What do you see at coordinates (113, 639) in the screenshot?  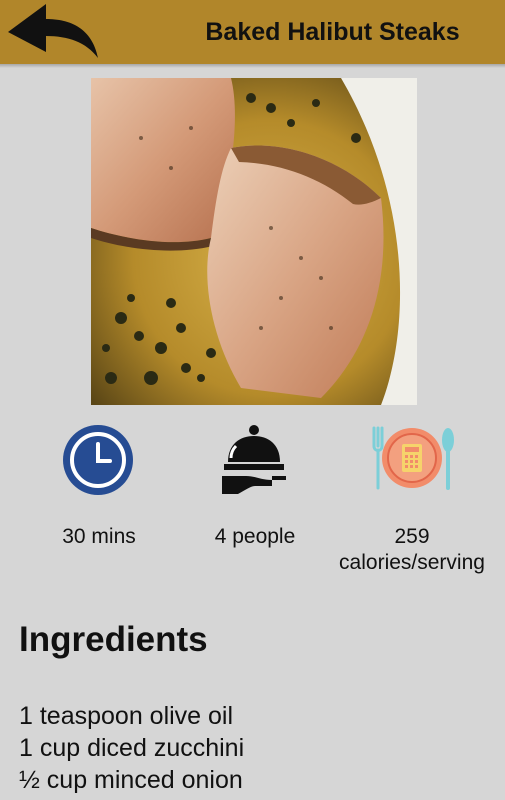 I see `ingredients-heading: Ingredients` at bounding box center [113, 639].